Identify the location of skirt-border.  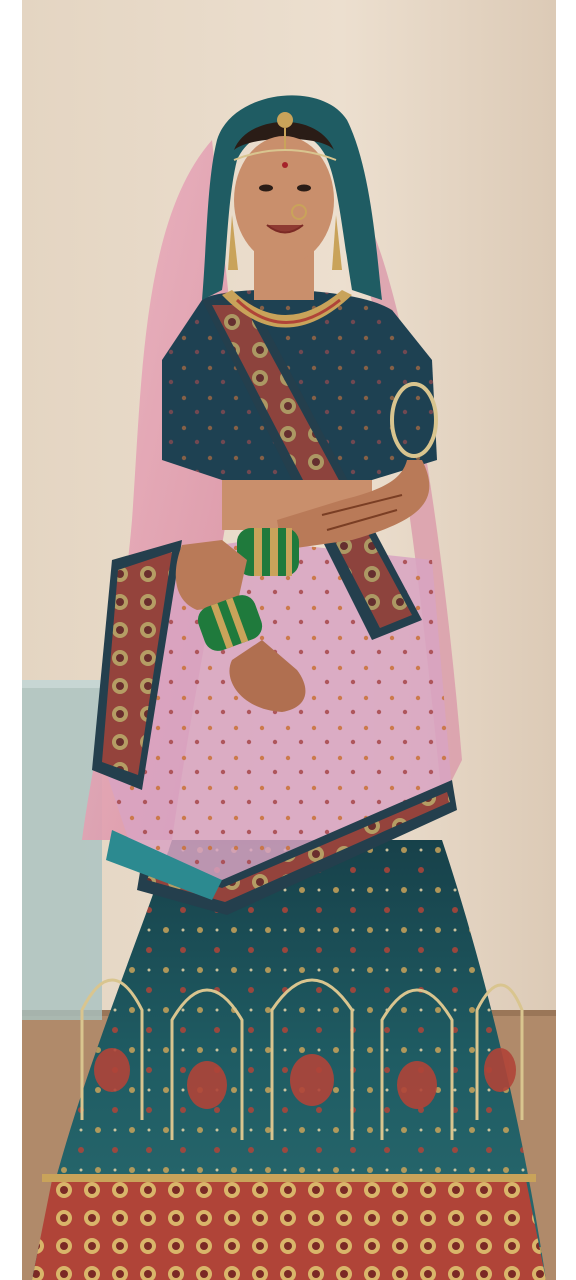
(289, 1230).